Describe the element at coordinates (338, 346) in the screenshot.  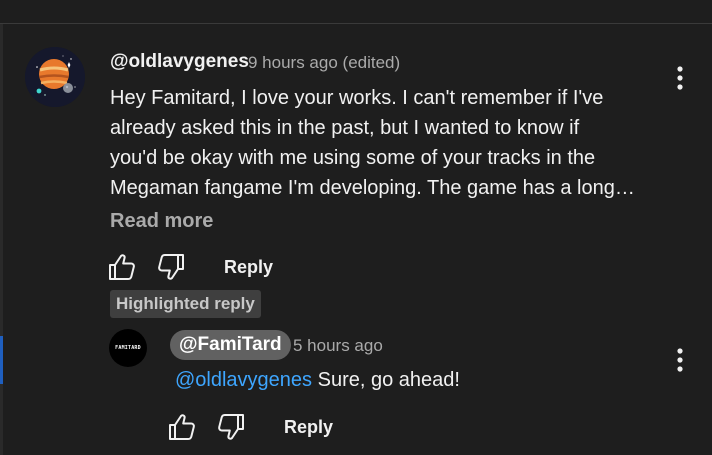
I see `reply-timestamp: 5 hours ago` at that location.